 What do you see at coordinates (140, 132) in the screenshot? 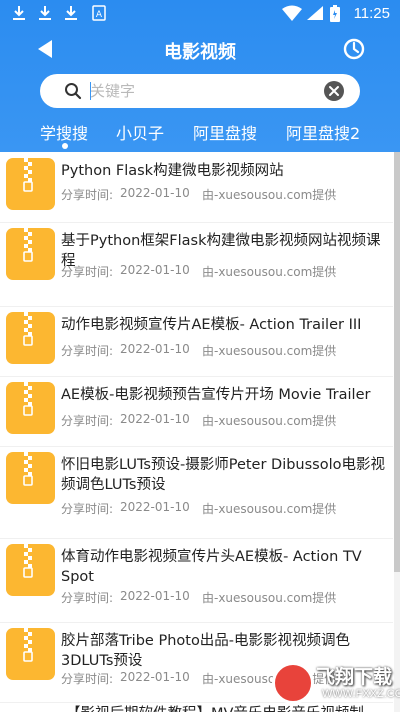
I see `tab-xiaobeizi: 小贝子` at bounding box center [140, 132].